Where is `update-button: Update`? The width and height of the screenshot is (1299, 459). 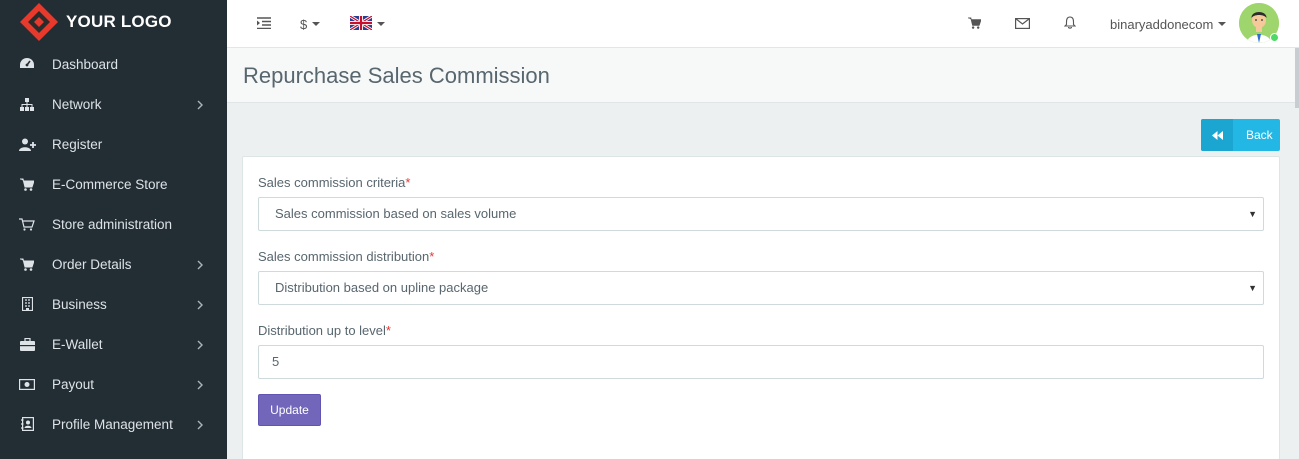 update-button: Update is located at coordinates (289, 410).